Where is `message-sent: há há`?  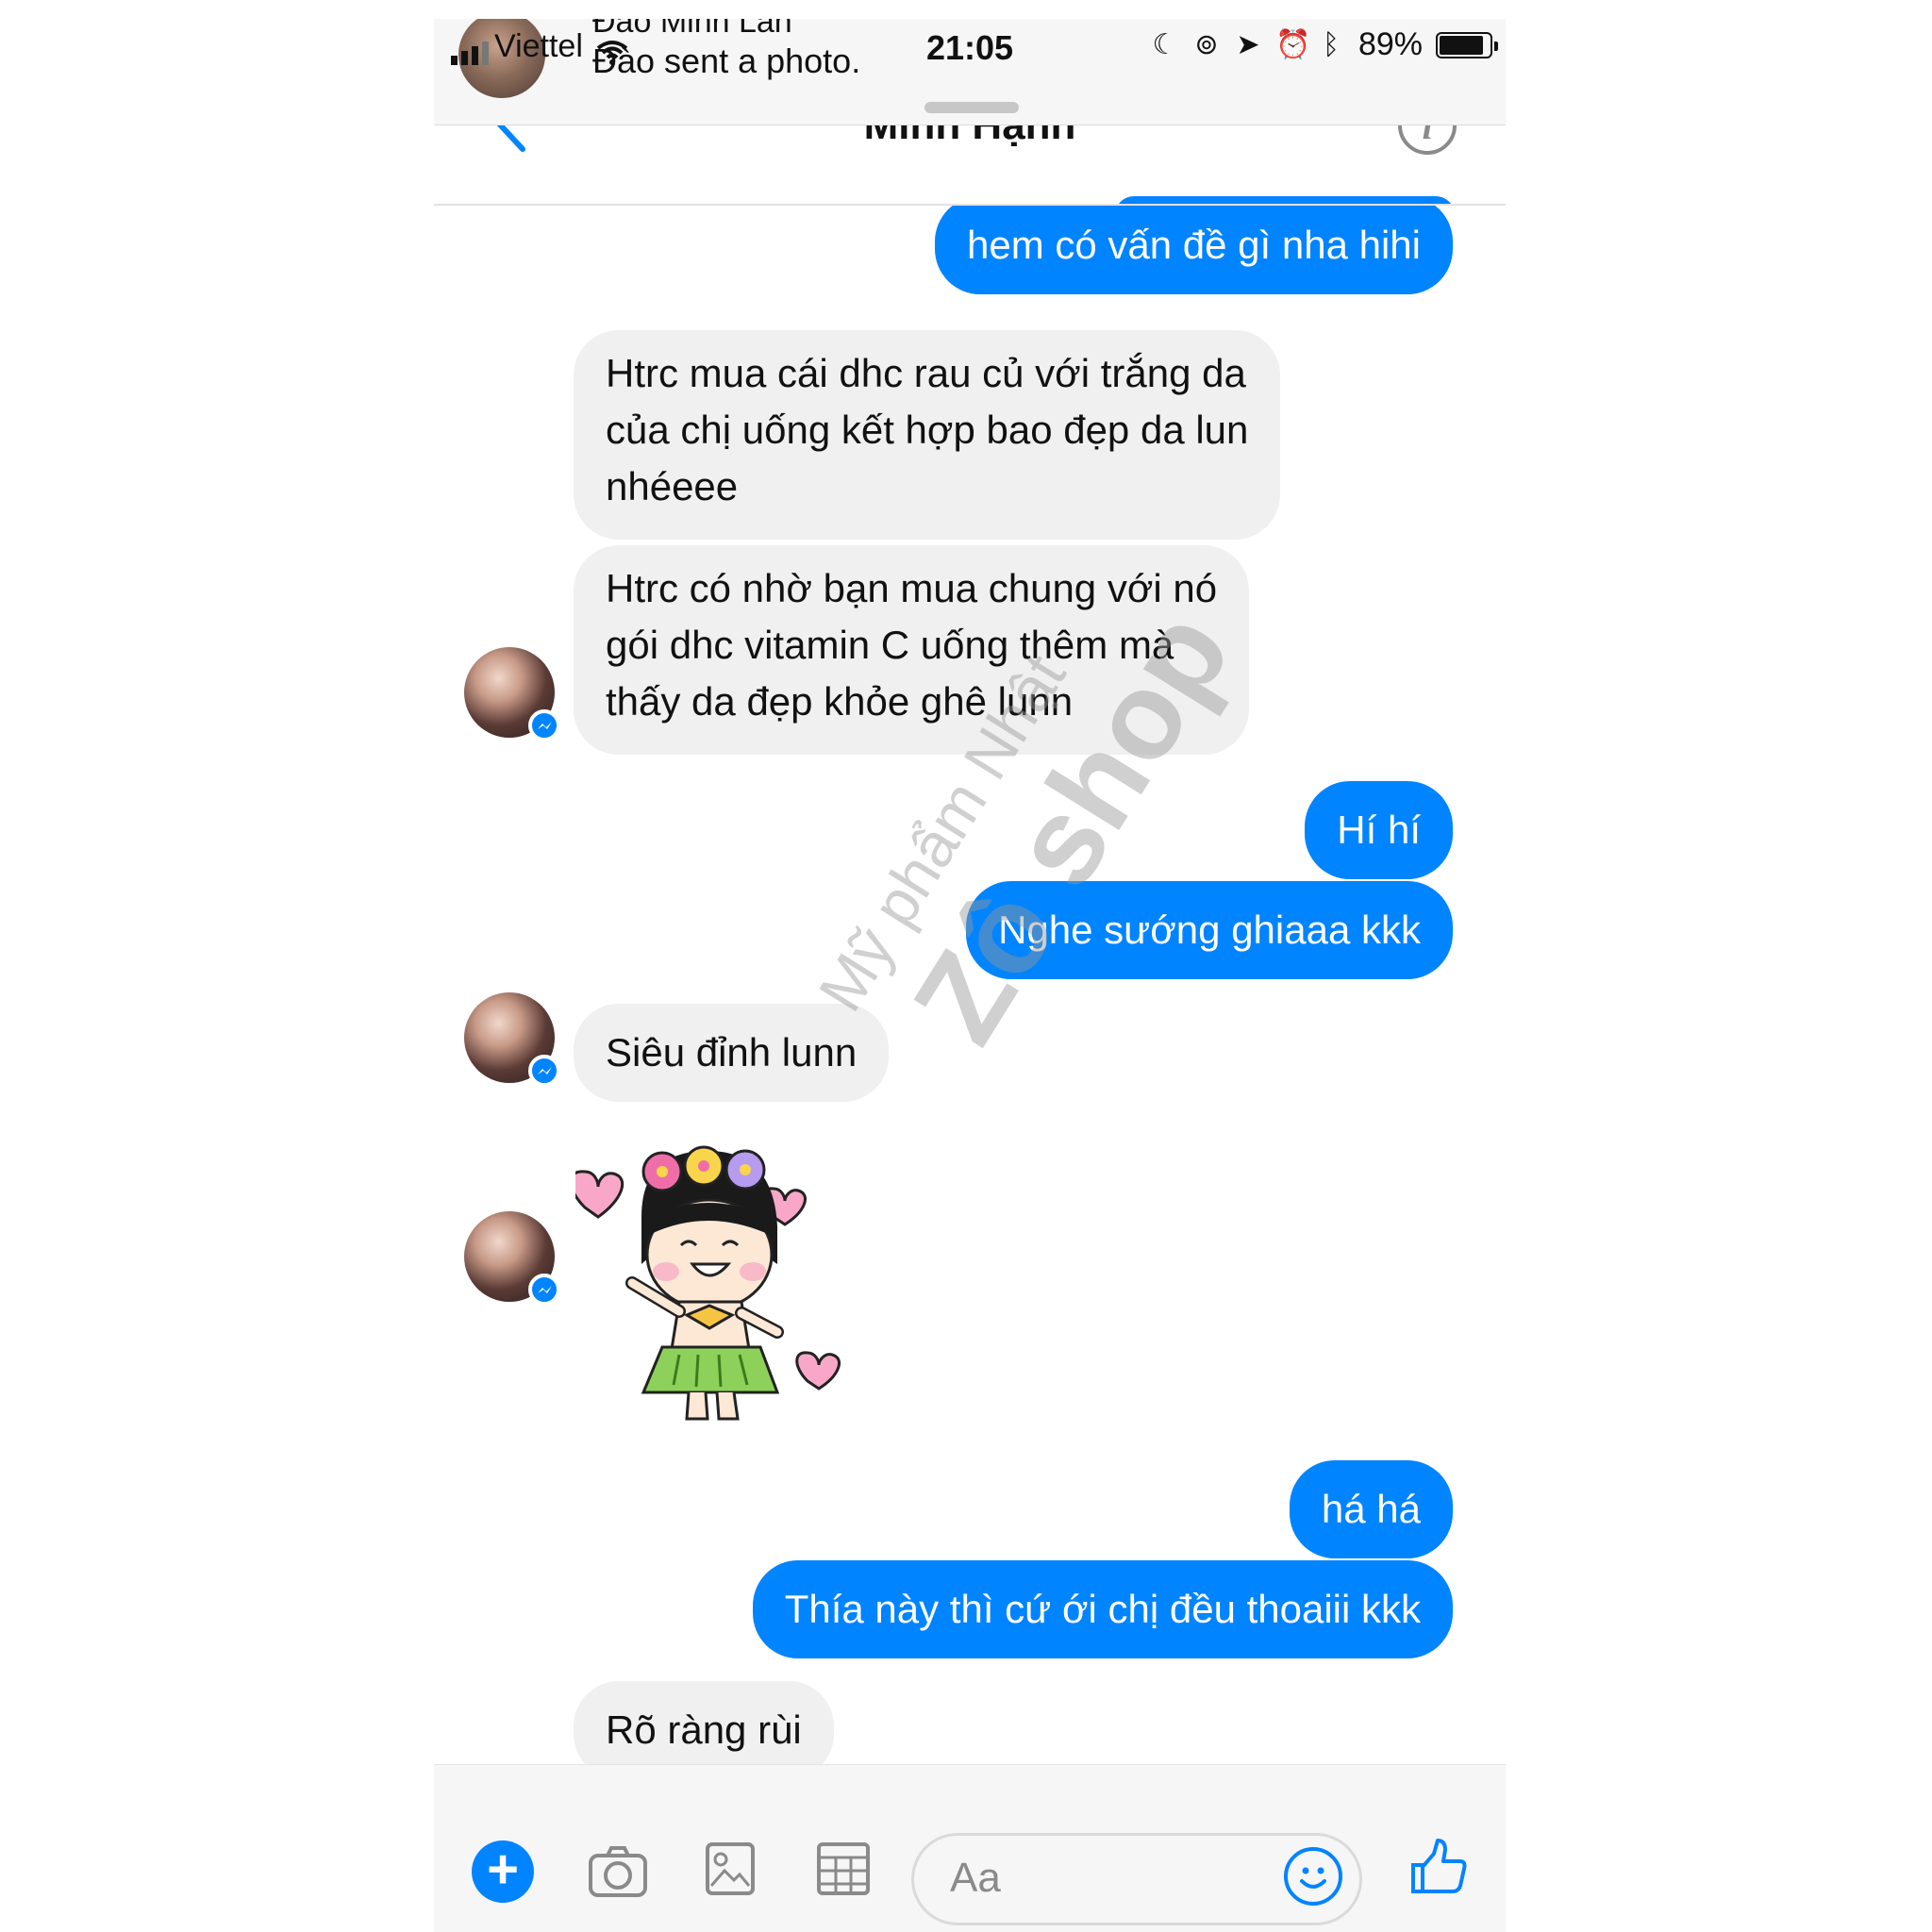
message-sent: há há is located at coordinates (1371, 1509).